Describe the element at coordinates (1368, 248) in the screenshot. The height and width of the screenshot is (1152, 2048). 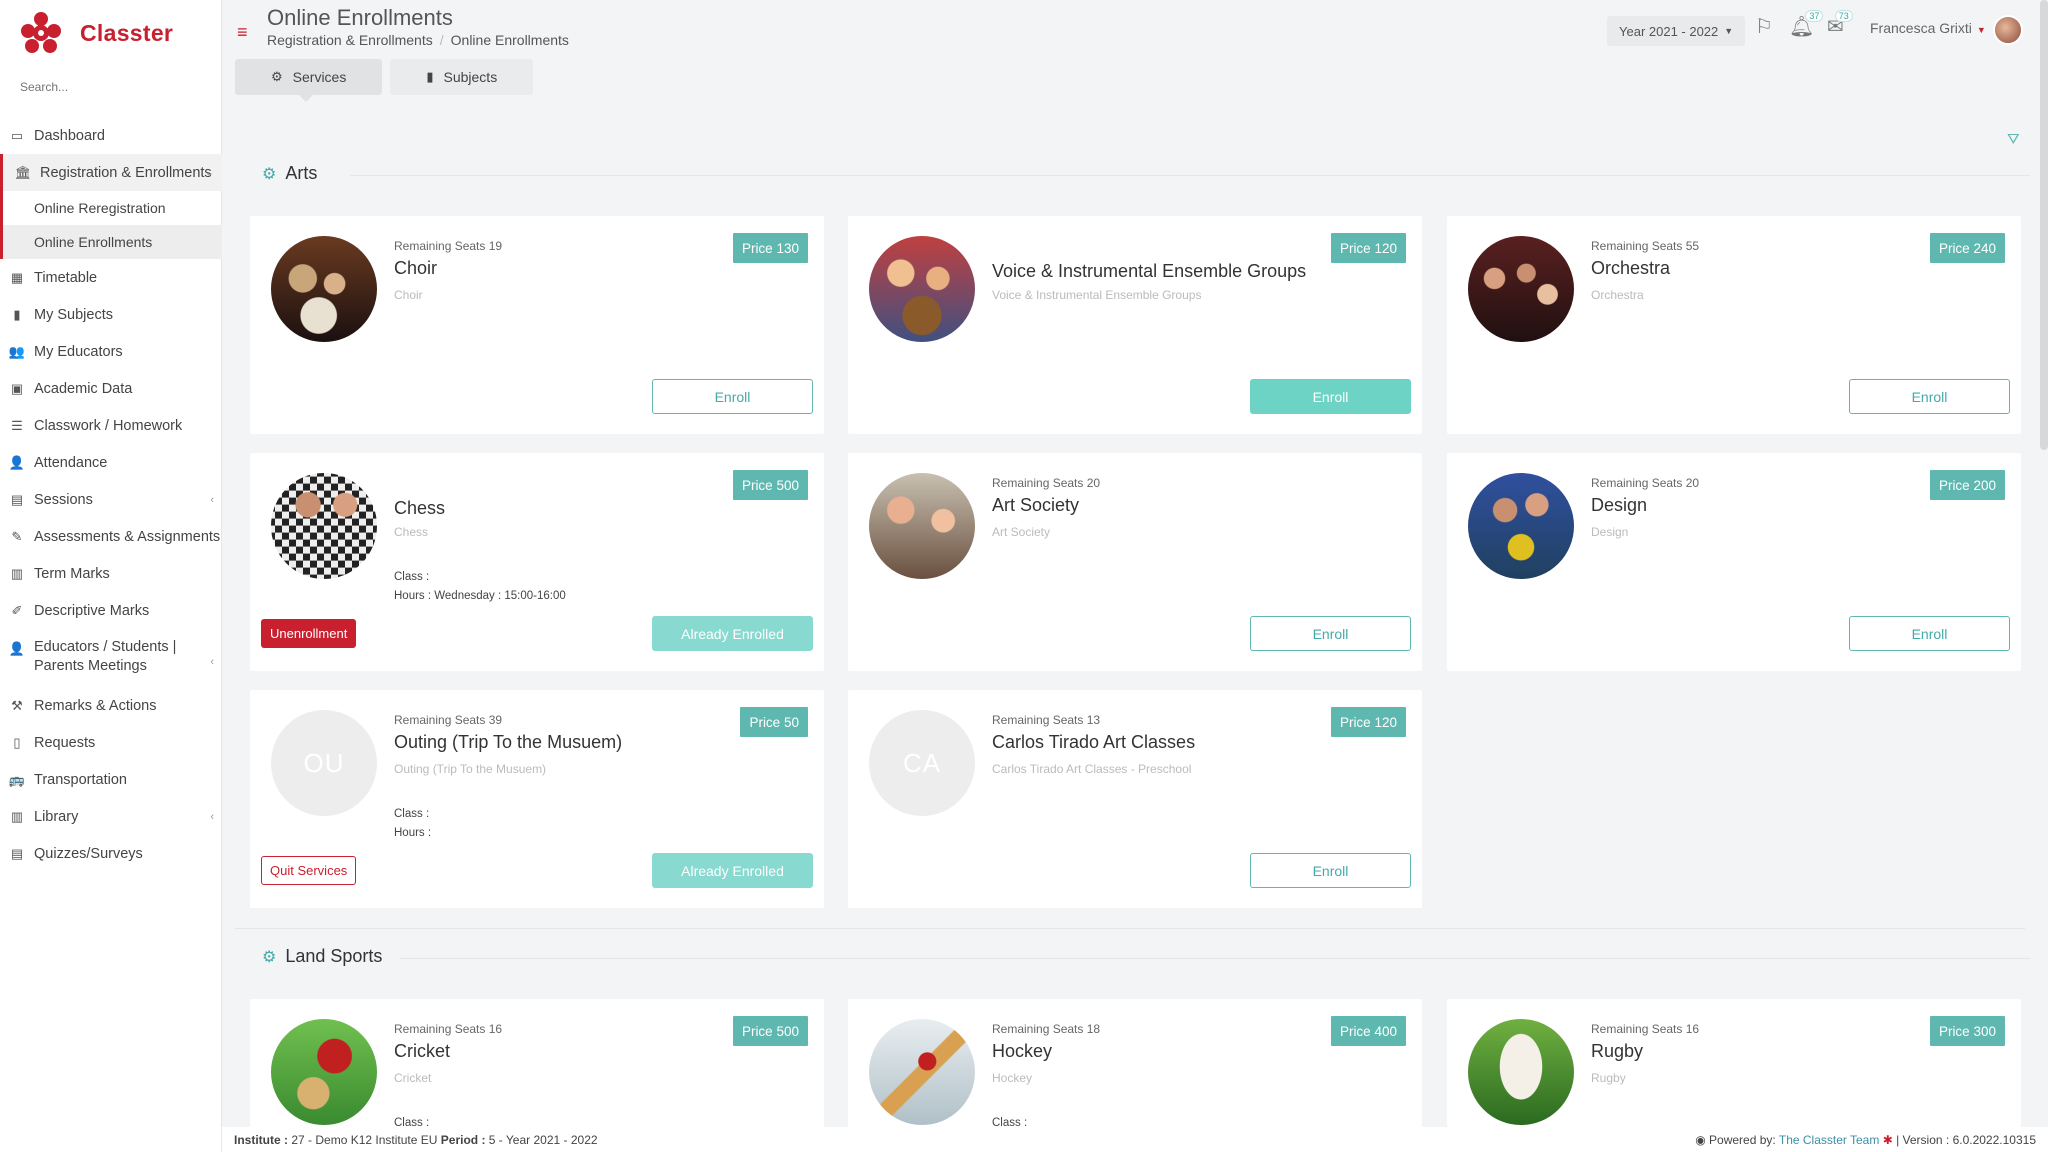
I see `price-badge: Price 120` at that location.